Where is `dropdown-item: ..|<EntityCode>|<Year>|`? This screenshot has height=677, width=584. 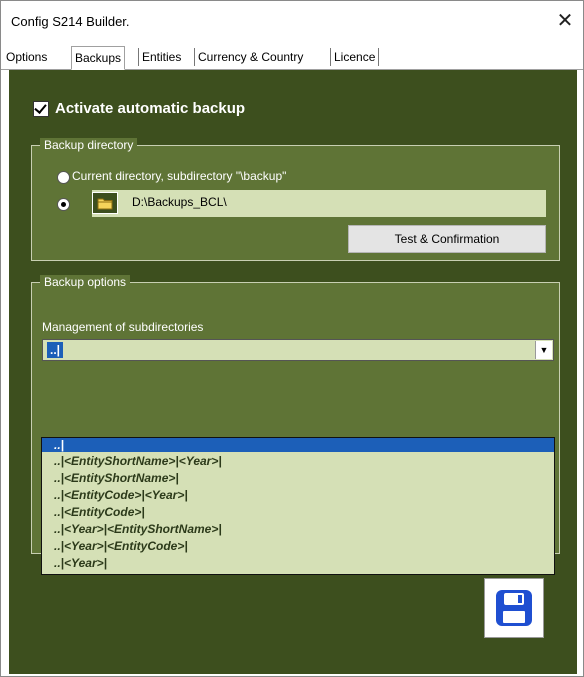
dropdown-item: ..|<EntityCode>|<Year>| is located at coordinates (298, 495).